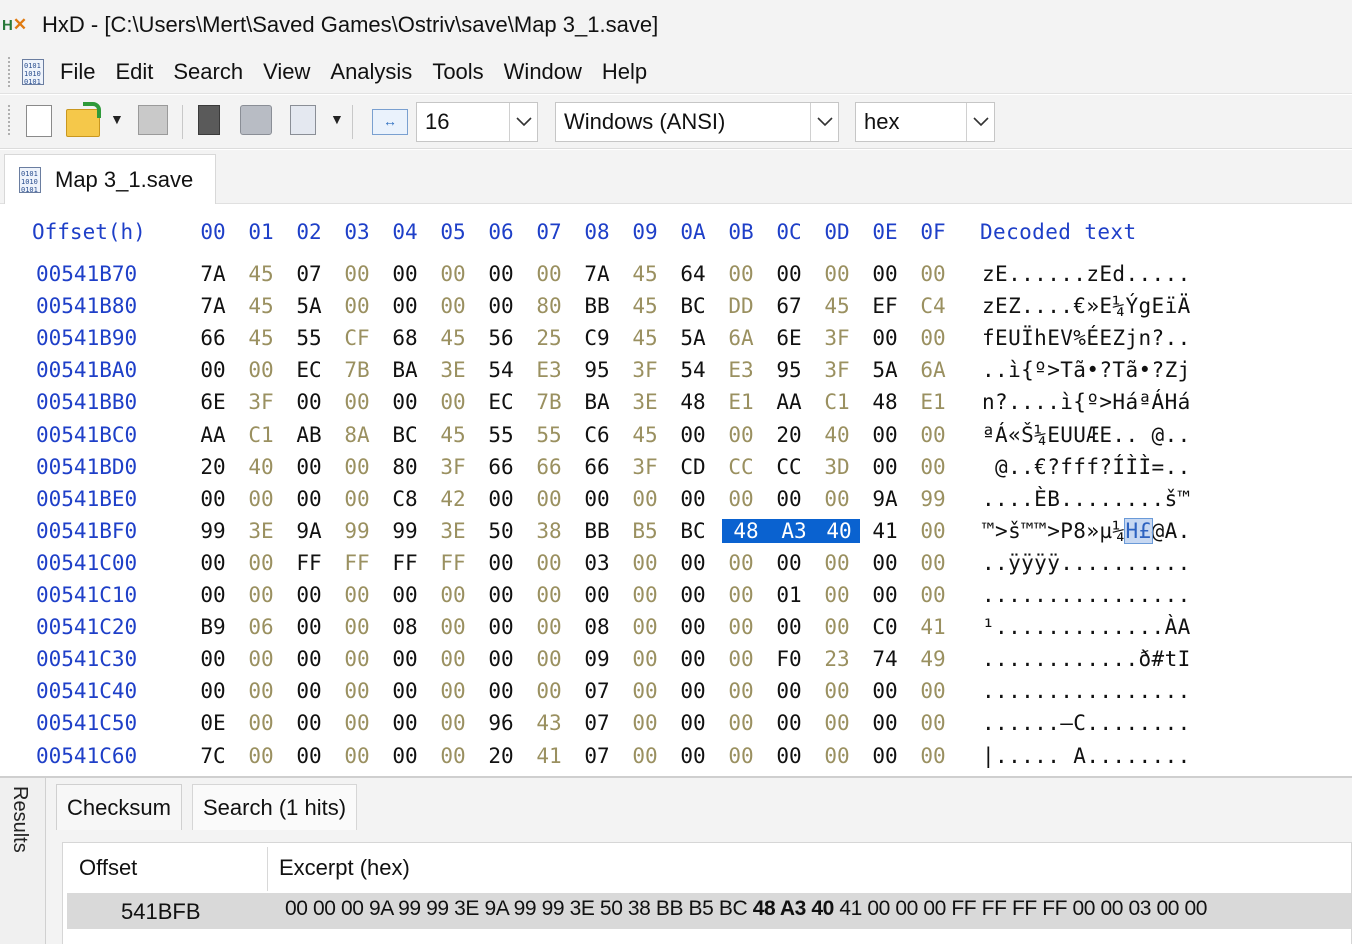  What do you see at coordinates (213, 232) in the screenshot?
I see `byte-column-header: 00` at bounding box center [213, 232].